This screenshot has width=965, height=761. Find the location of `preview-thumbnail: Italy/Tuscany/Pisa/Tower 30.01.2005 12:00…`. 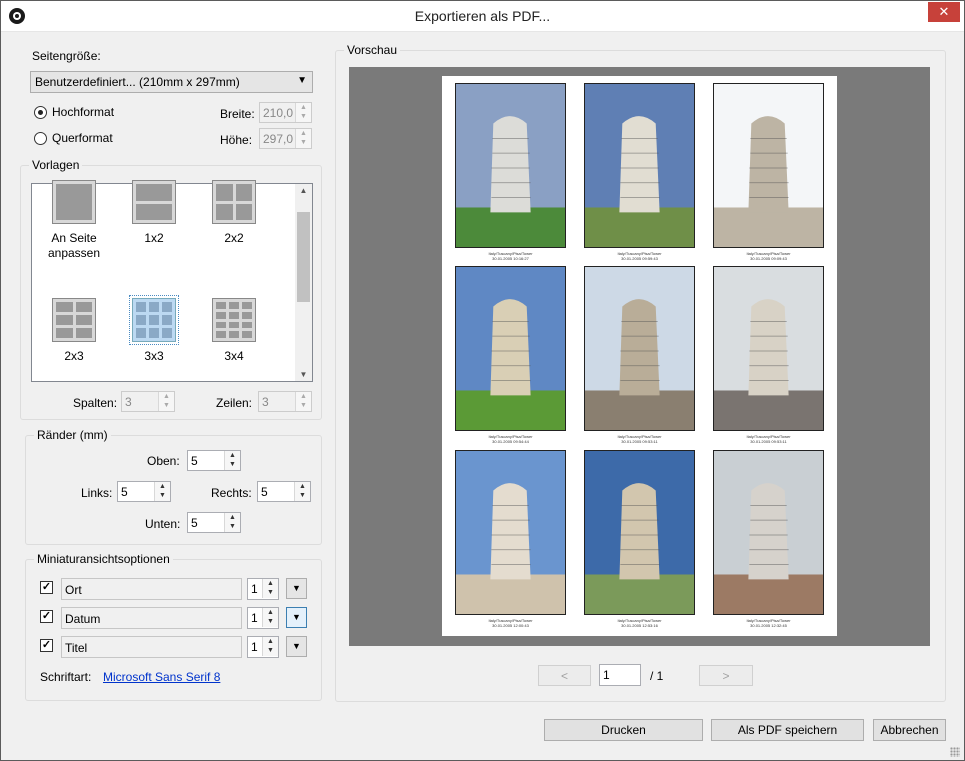

preview-thumbnail: Italy/Tuscany/Pisa/Tower 30.01.2005 12:00… is located at coordinates (510, 539).